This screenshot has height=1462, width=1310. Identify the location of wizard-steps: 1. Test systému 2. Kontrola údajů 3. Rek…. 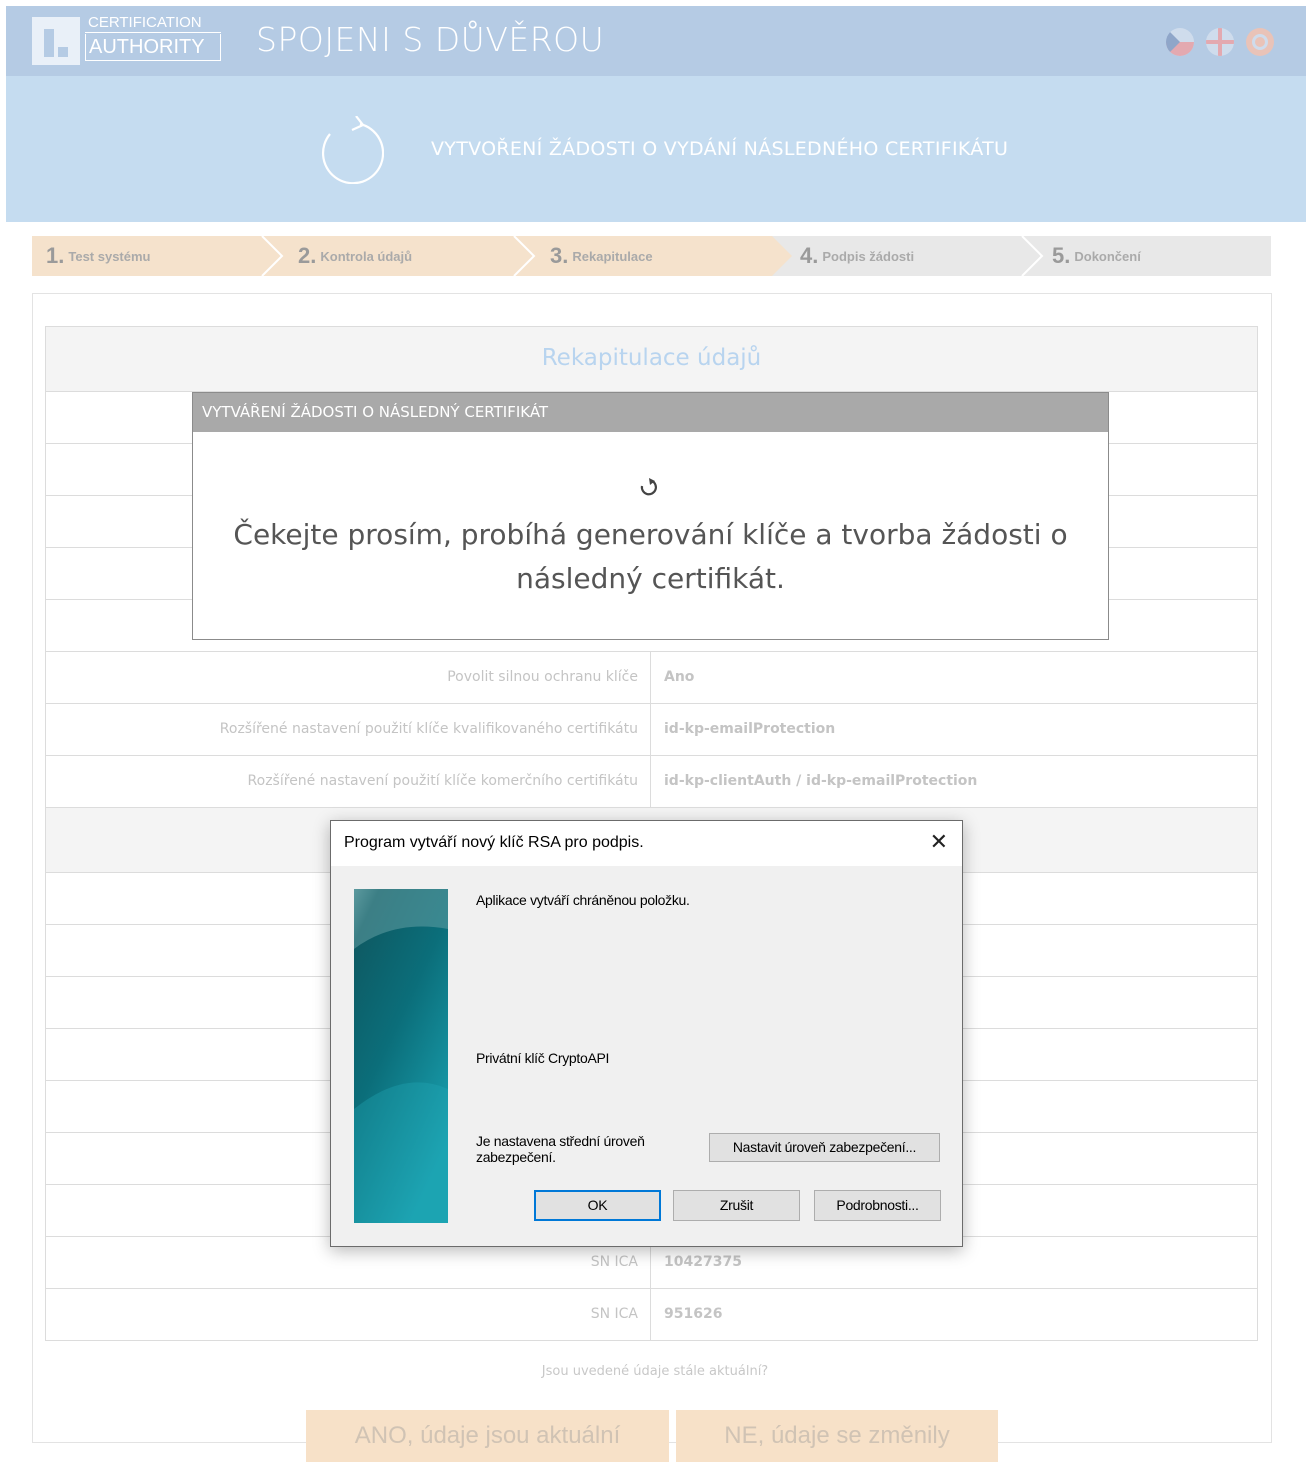
(651, 256).